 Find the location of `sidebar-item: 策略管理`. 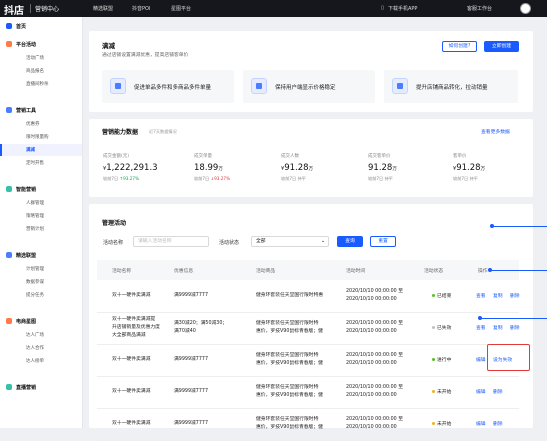

sidebar-item: 策略管理 is located at coordinates (41, 216).